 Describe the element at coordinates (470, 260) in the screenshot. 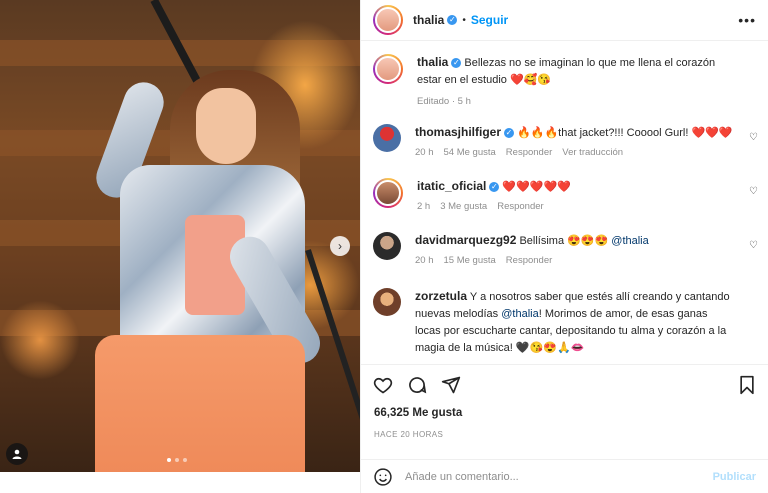

I see `comment-likes: 15 Me gusta` at that location.